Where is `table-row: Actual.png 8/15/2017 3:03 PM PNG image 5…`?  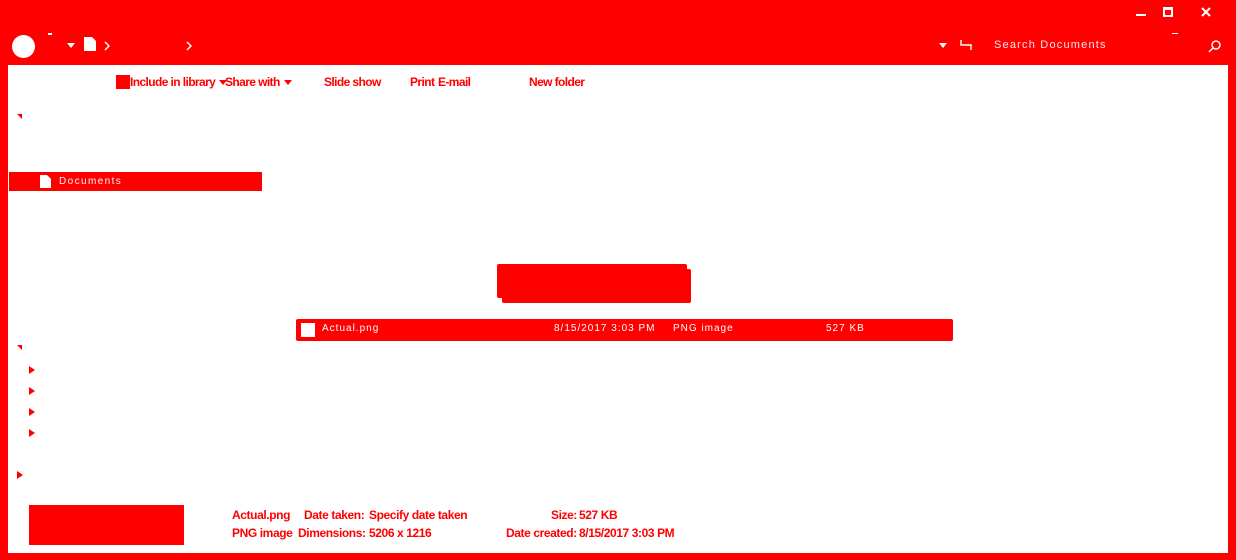
table-row: Actual.png 8/15/2017 3:03 PM PNG image 5… is located at coordinates (624, 330).